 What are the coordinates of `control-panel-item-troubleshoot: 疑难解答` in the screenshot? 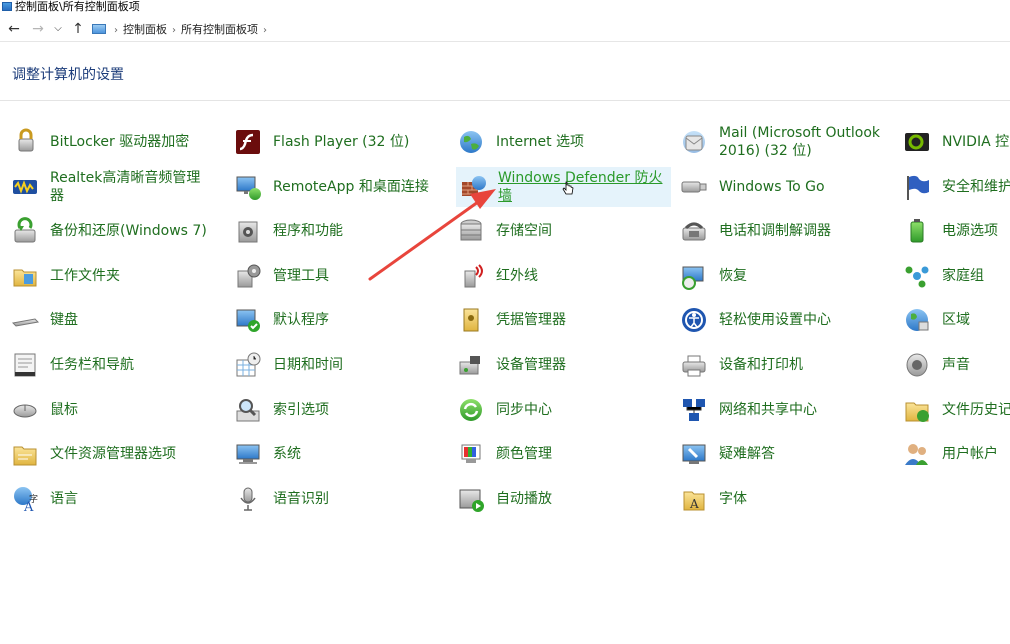 It's located at (775, 454).